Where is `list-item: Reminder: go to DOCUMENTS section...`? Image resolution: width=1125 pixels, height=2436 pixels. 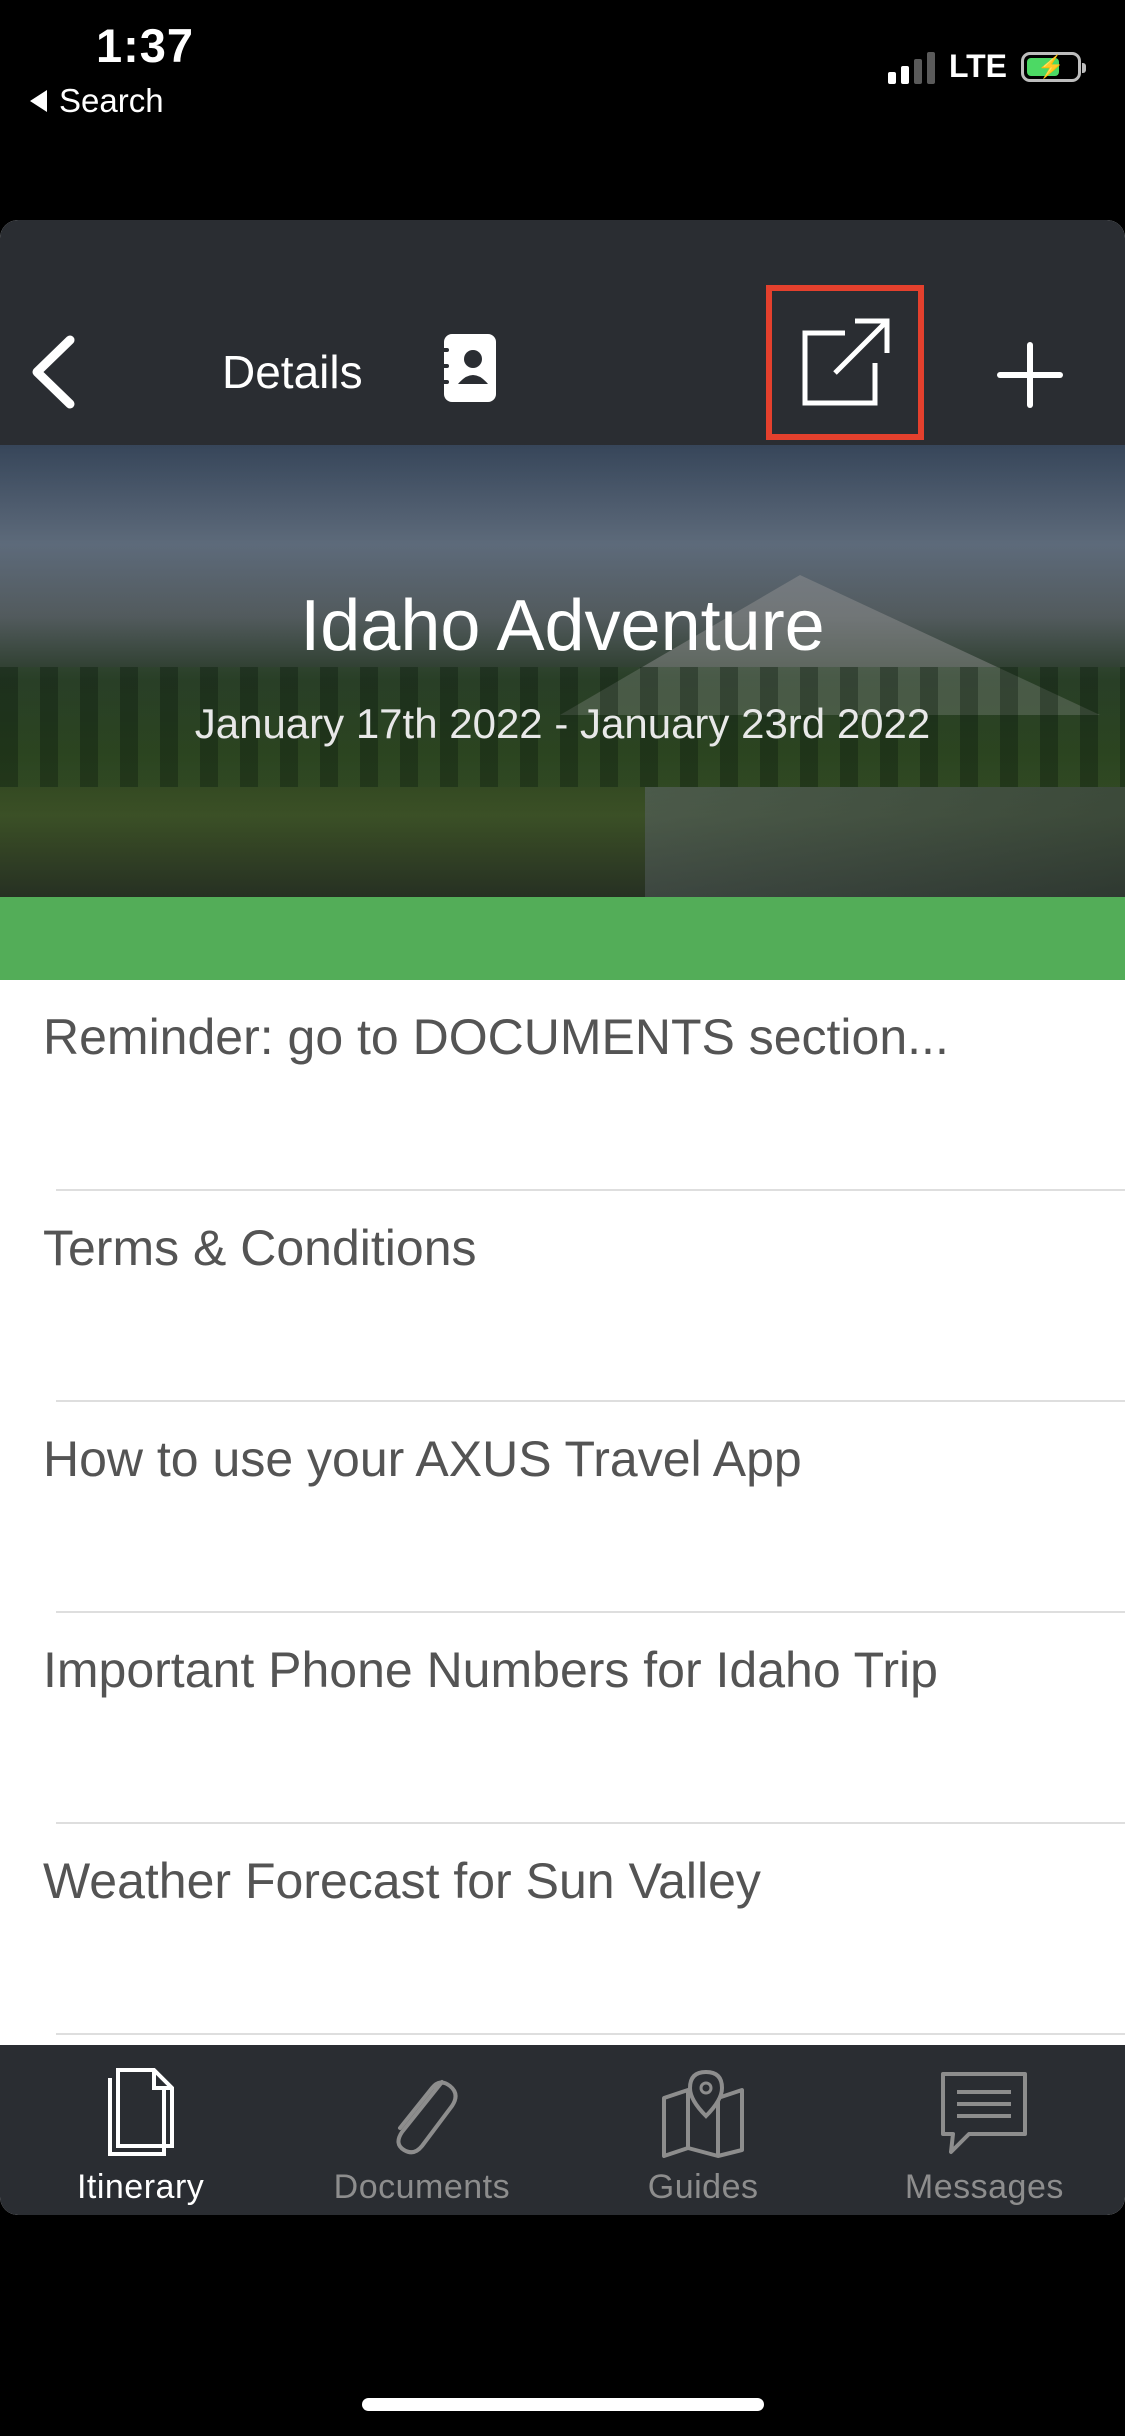 list-item: Reminder: go to DOCUMENTS section... is located at coordinates (562, 1085).